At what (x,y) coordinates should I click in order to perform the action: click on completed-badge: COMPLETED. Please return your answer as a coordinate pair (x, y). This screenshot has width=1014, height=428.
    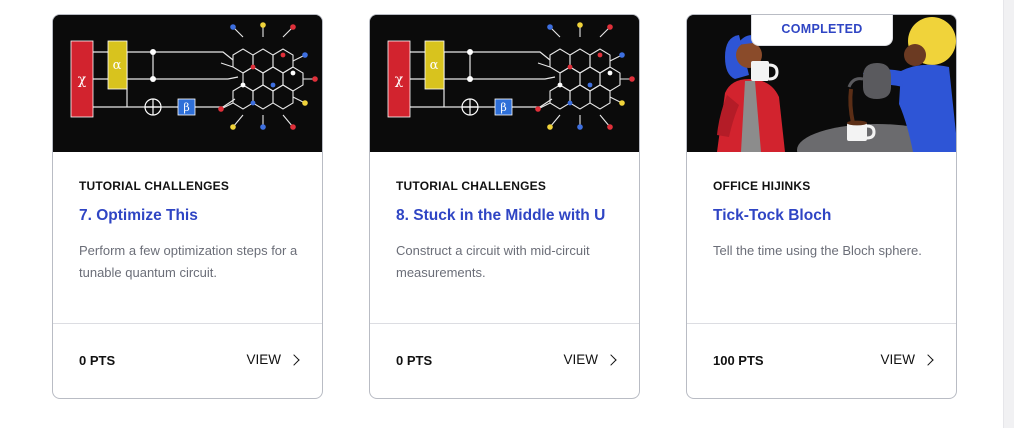
    Looking at the image, I should click on (822, 30).